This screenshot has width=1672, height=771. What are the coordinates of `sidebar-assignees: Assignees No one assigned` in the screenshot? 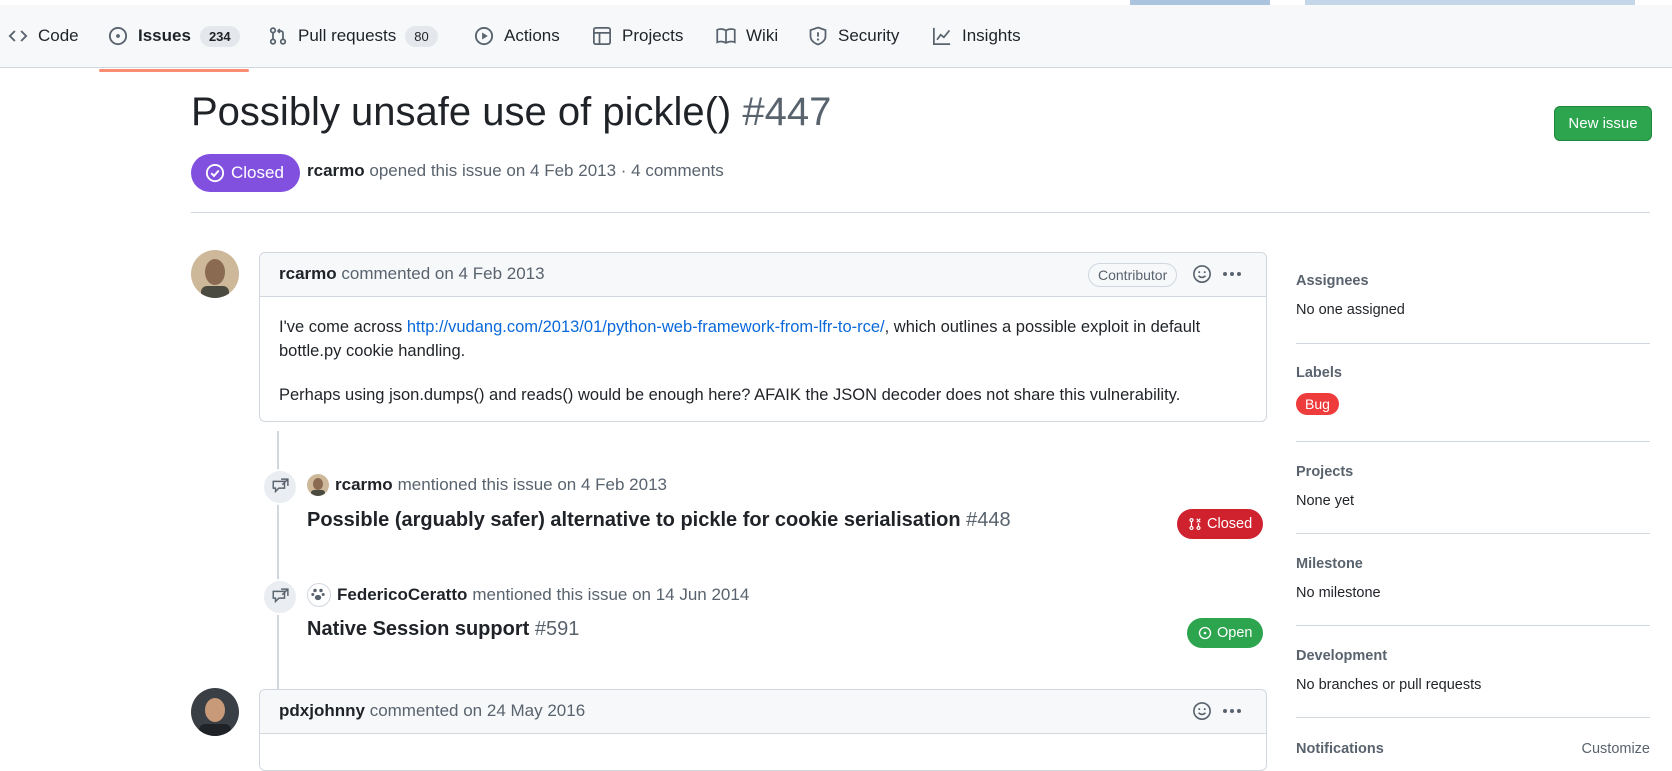 It's located at (1473, 295).